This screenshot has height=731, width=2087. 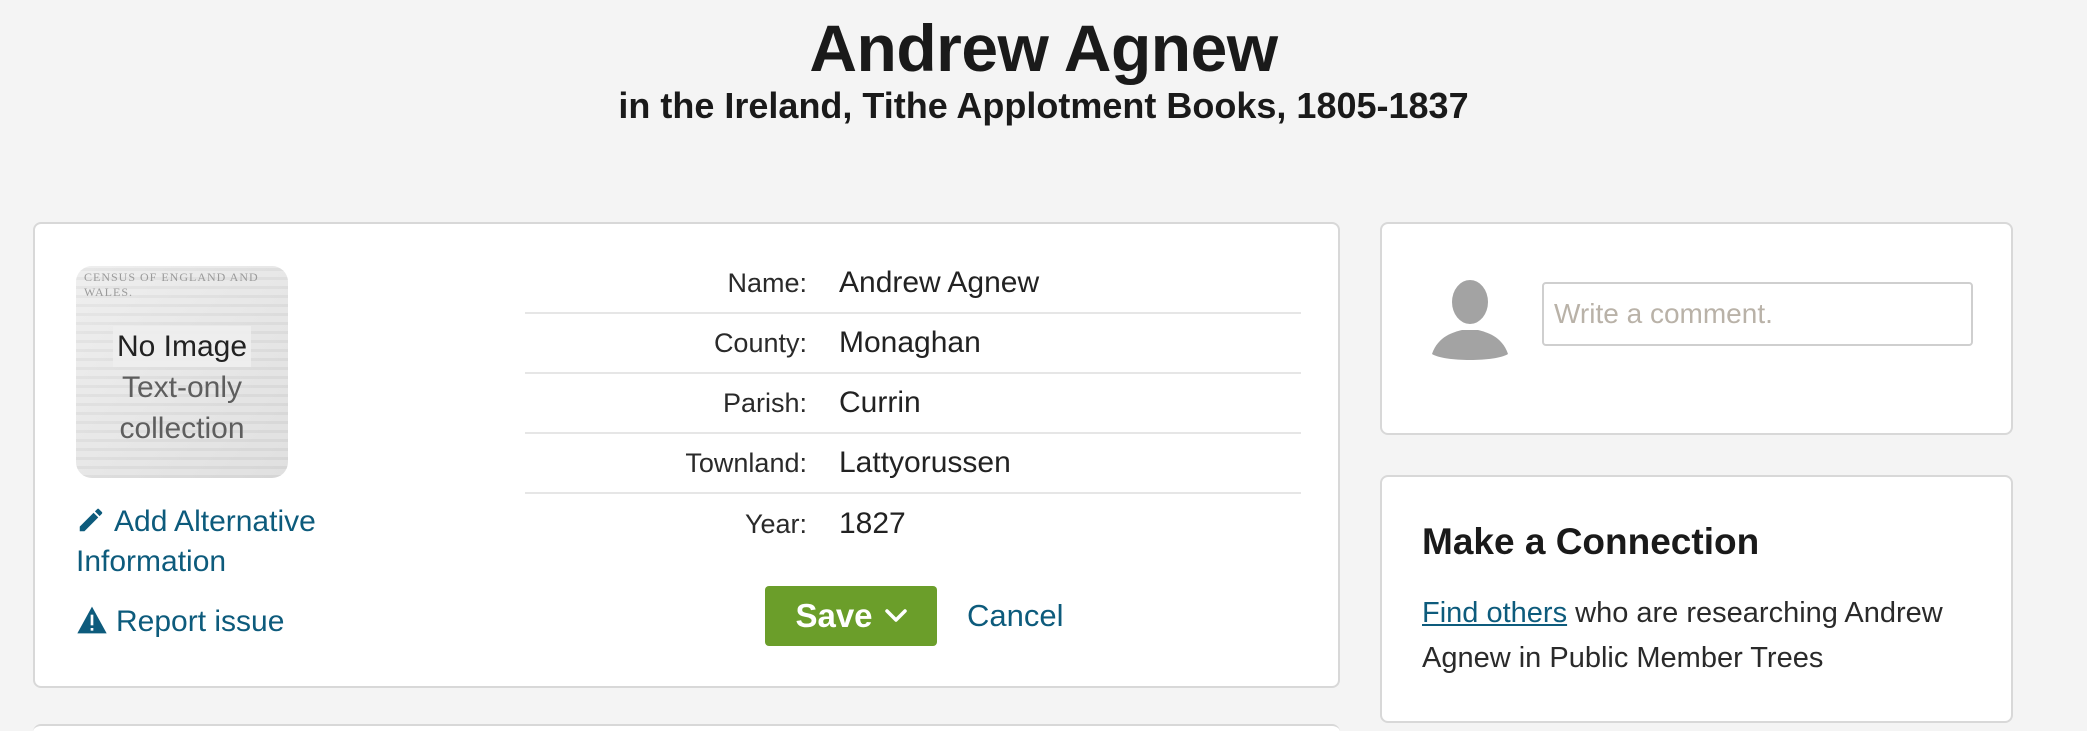 I want to click on record-actions: Save Cancel, so click(x=914, y=616).